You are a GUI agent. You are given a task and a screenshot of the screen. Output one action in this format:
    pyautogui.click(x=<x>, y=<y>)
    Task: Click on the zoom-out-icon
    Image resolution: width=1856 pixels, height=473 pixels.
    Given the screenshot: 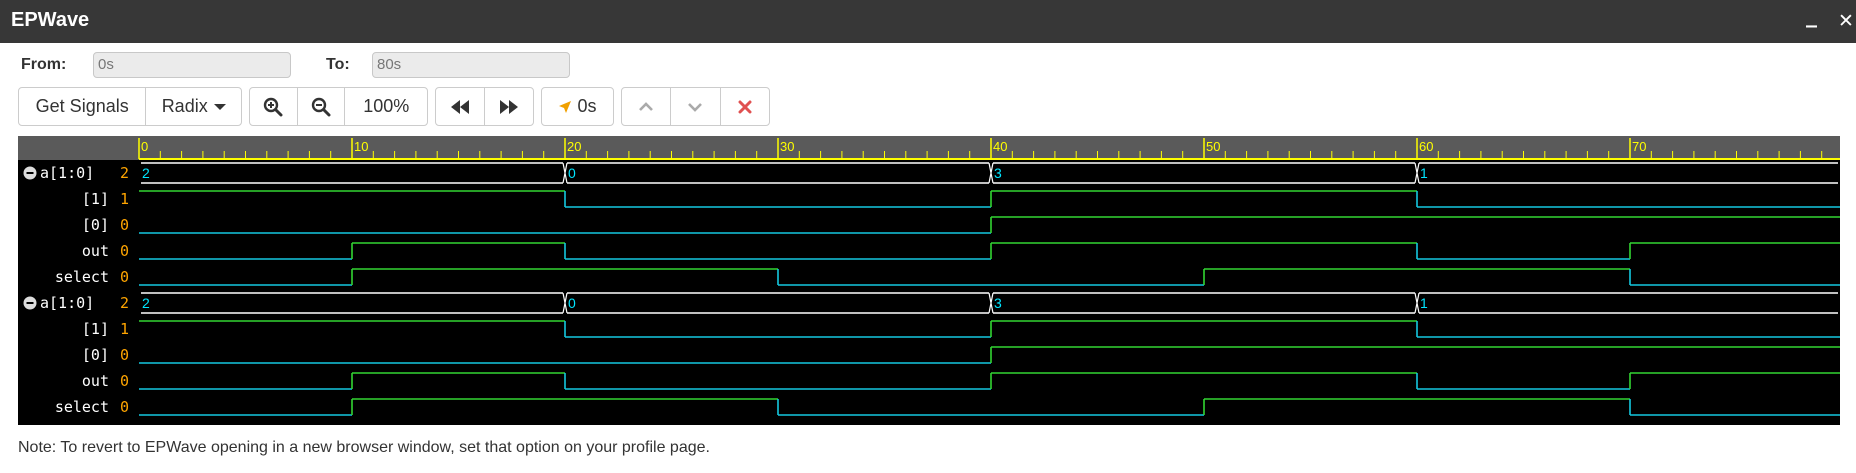 What is the action you would take?
    pyautogui.click(x=321, y=106)
    